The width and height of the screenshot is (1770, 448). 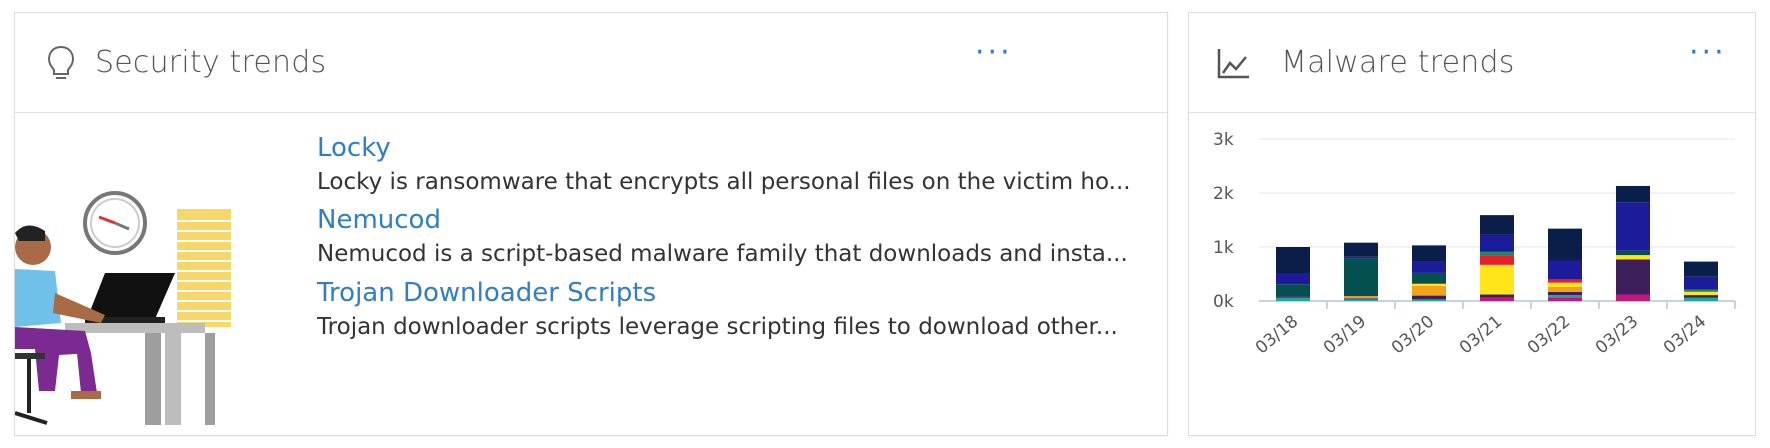 What do you see at coordinates (1223, 194) in the screenshot?
I see `y-tick-label: 2k` at bounding box center [1223, 194].